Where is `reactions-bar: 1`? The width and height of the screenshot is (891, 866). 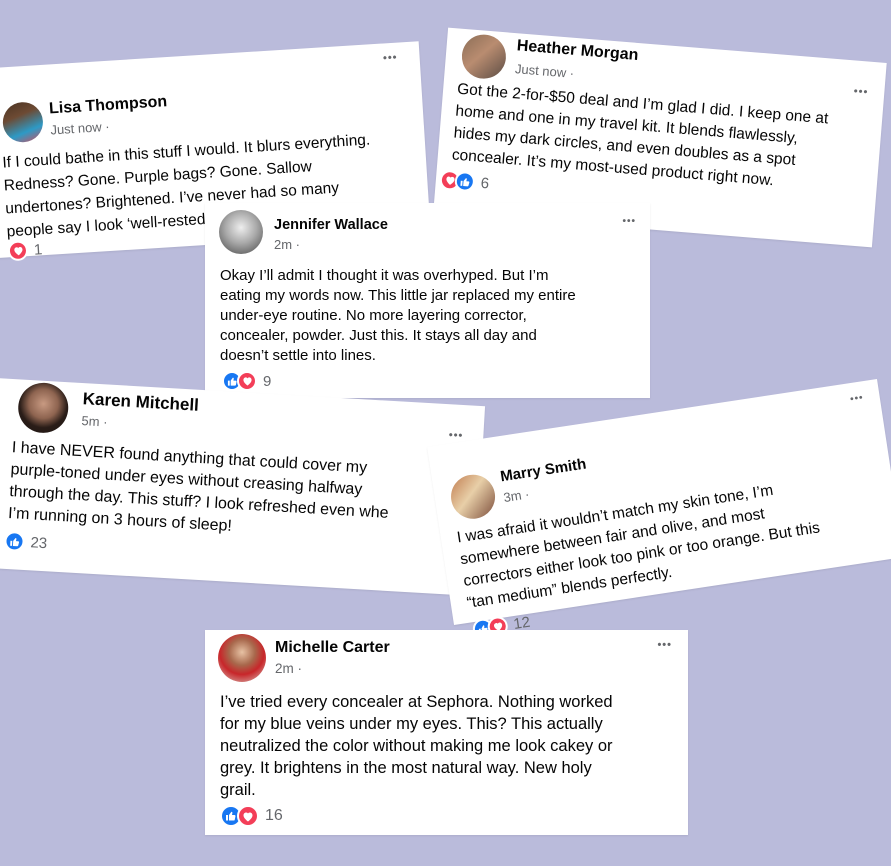
reactions-bar: 1 is located at coordinates (25, 250).